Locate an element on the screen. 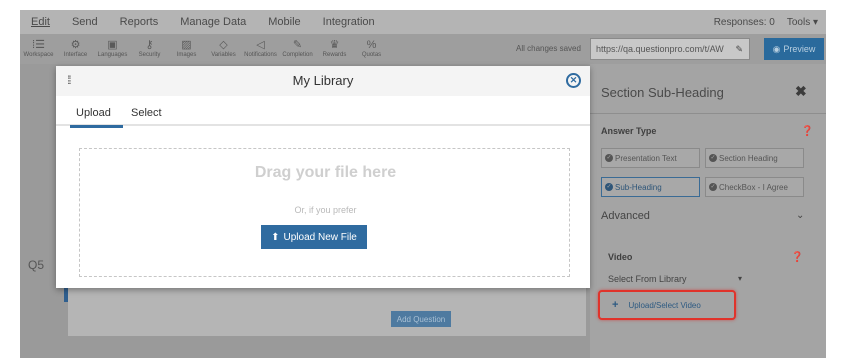 The image size is (844, 358). answer-type-checkbox-agree: ✓ CheckBox - I Agree is located at coordinates (754, 187).